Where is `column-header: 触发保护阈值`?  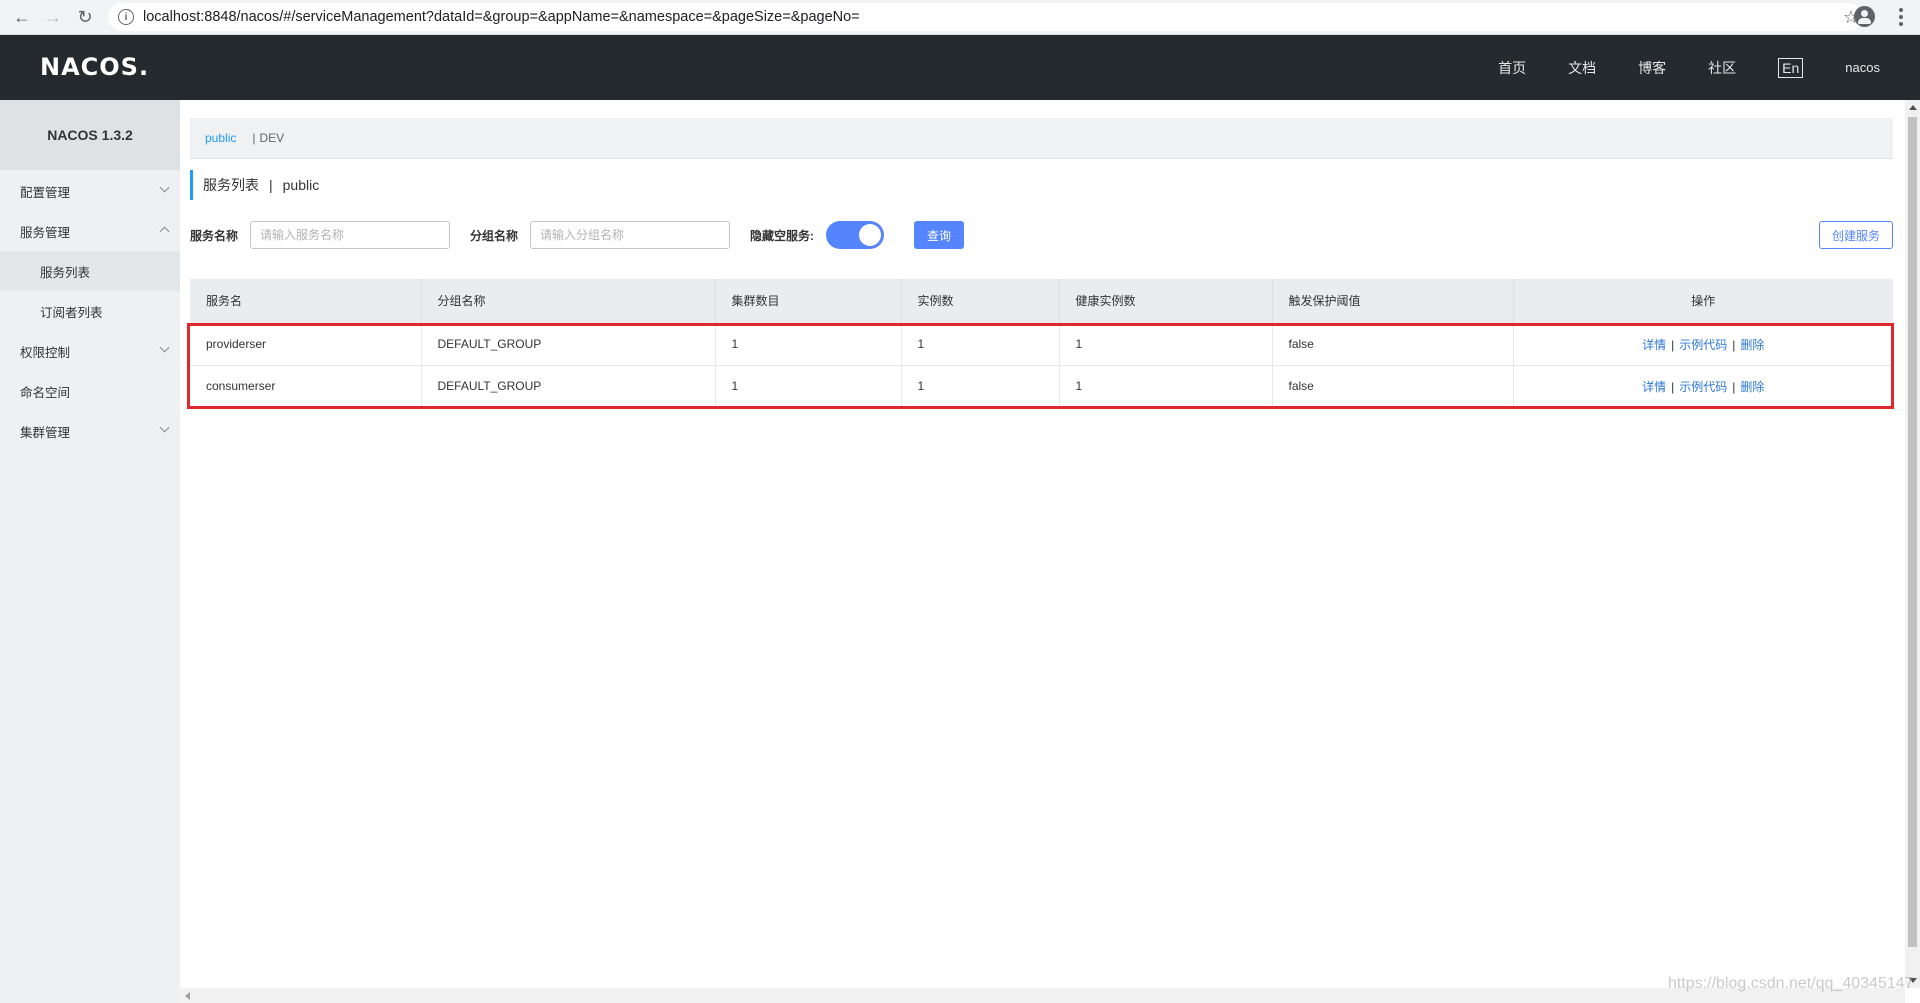 column-header: 触发保护阈值 is located at coordinates (1393, 301).